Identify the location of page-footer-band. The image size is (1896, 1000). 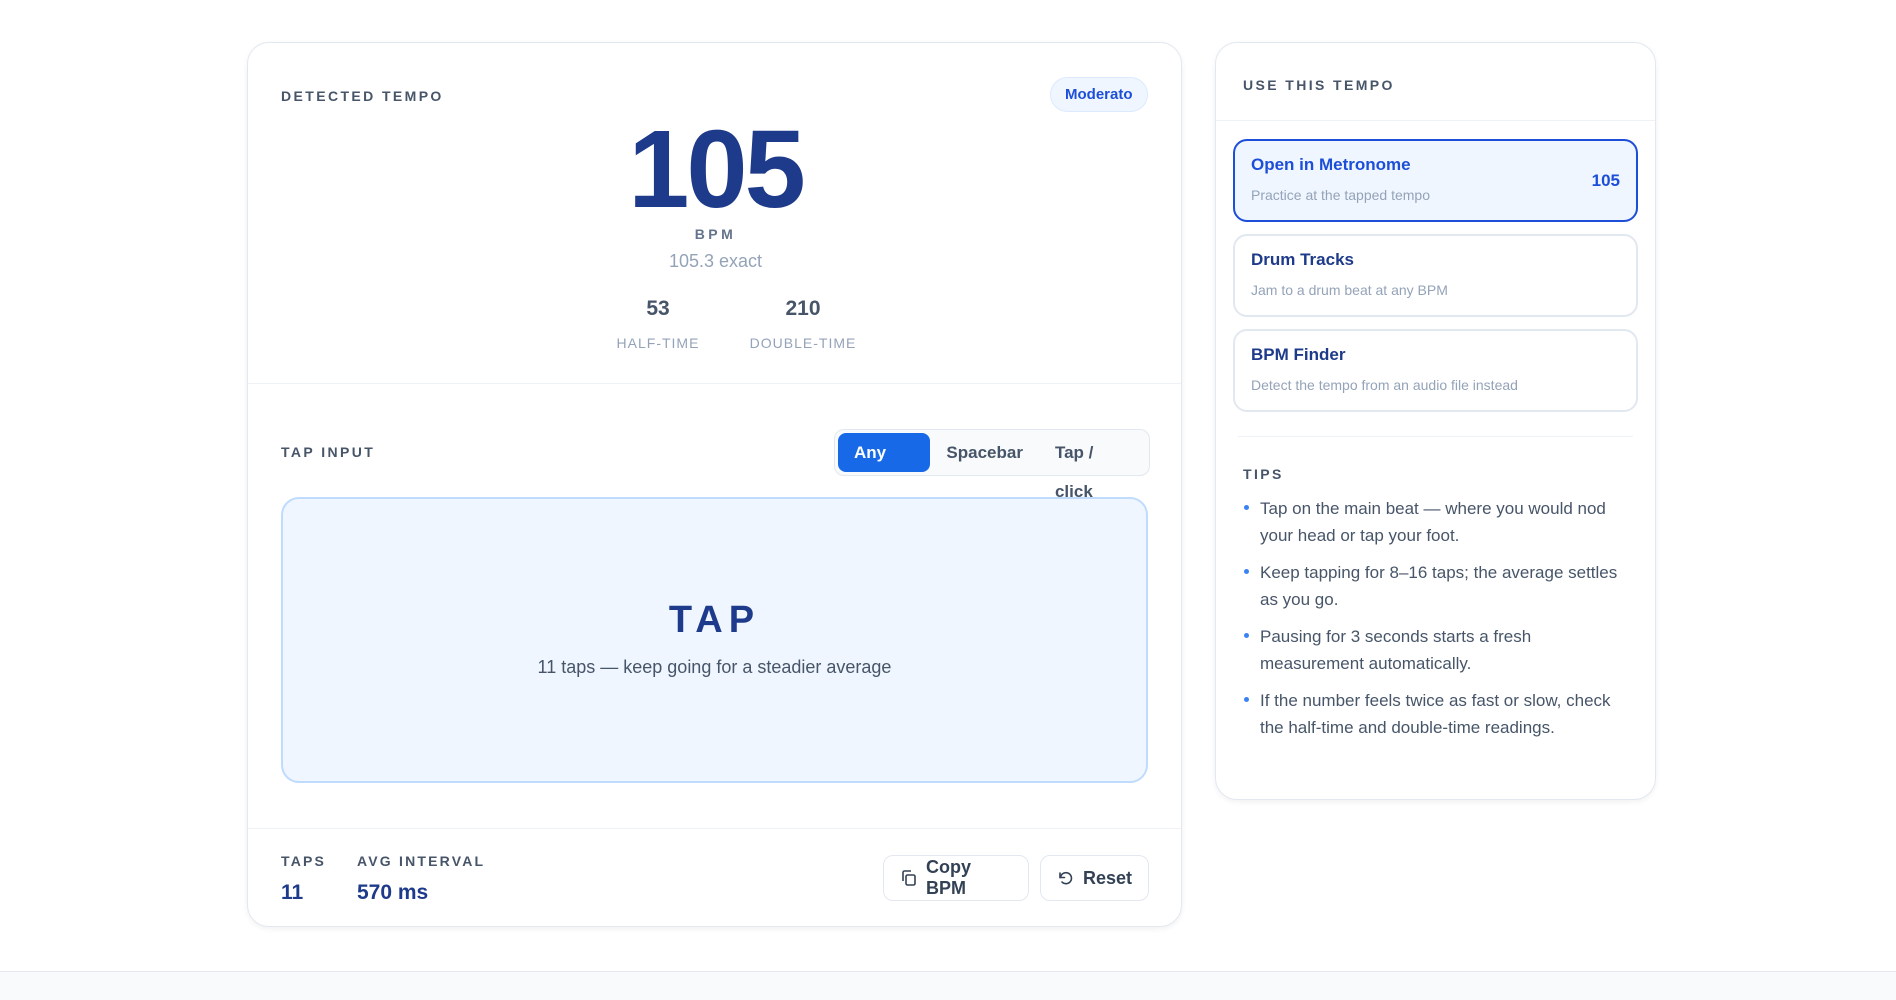
(948, 985).